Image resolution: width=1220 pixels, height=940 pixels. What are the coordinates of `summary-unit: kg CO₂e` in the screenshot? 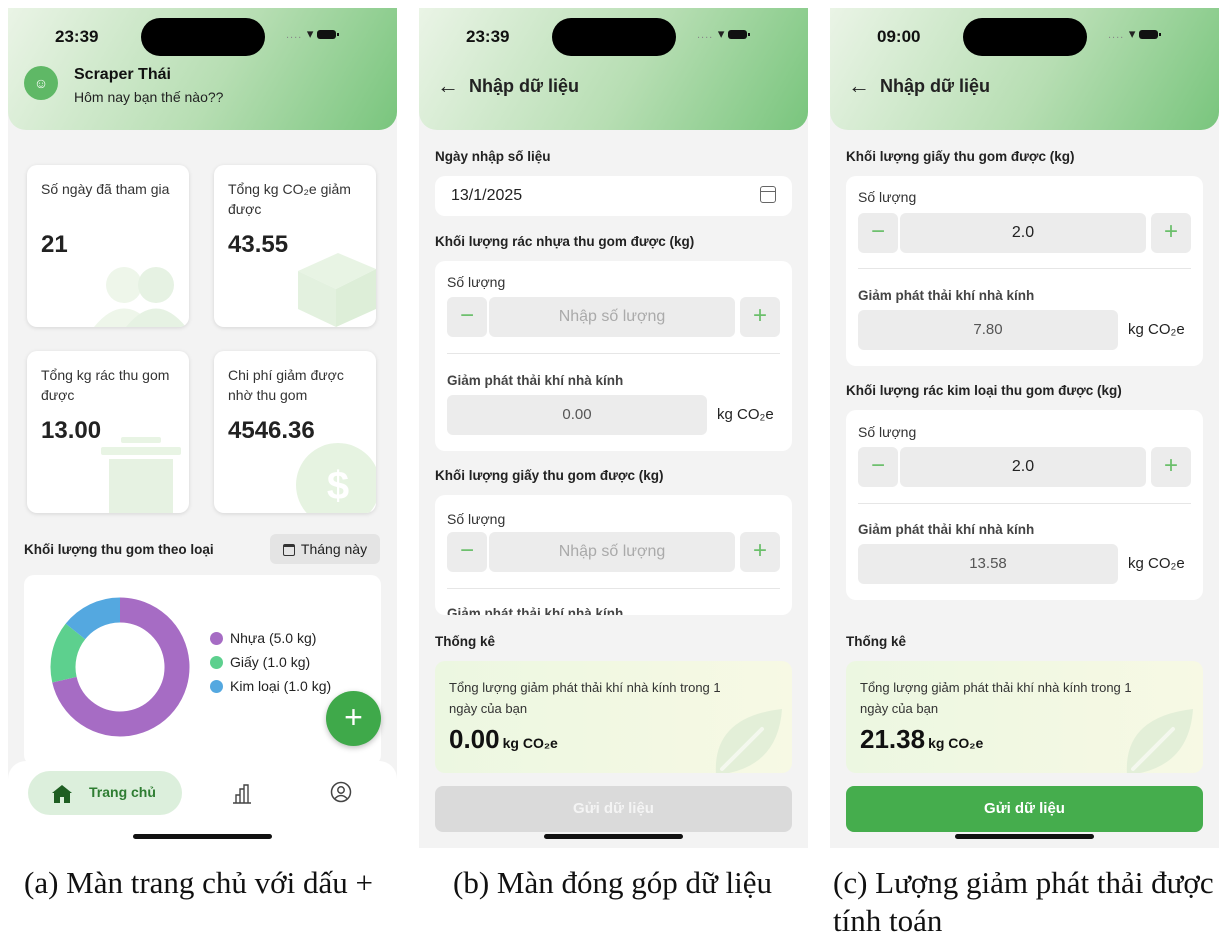 It's located at (530, 743).